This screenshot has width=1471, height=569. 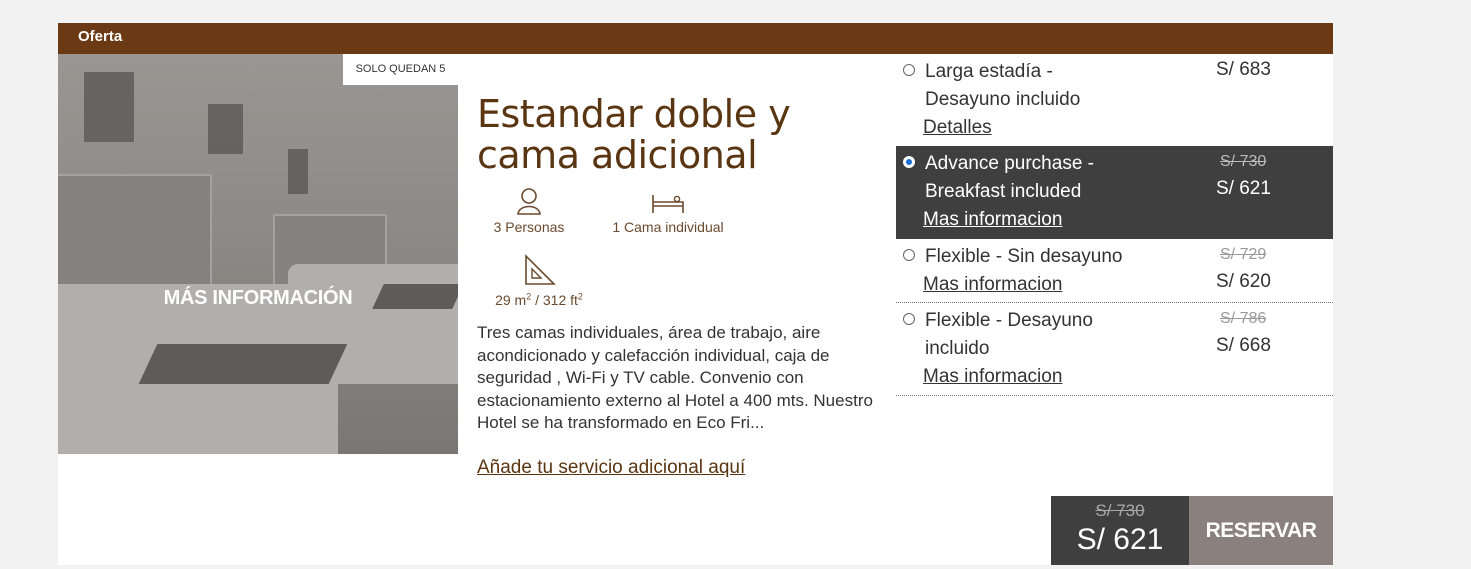 I want to click on rate-price: S/ 668, so click(x=1243, y=345).